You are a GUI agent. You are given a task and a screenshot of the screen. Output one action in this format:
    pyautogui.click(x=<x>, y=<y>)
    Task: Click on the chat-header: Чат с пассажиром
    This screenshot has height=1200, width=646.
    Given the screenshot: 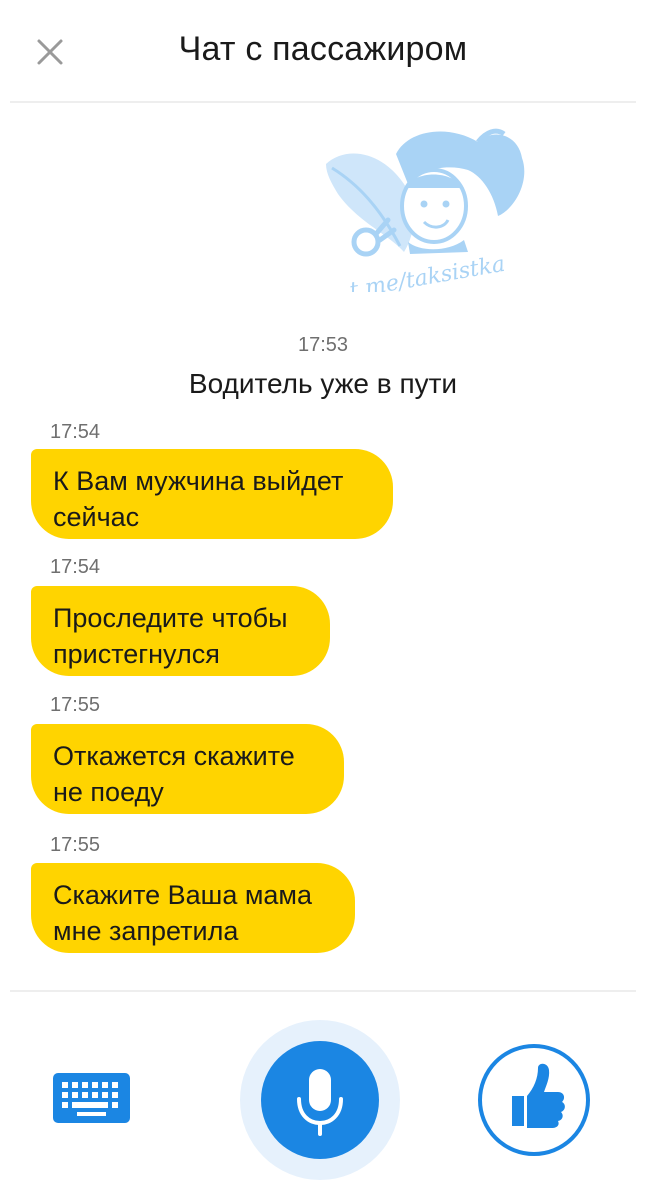 What is the action you would take?
    pyautogui.click(x=323, y=51)
    